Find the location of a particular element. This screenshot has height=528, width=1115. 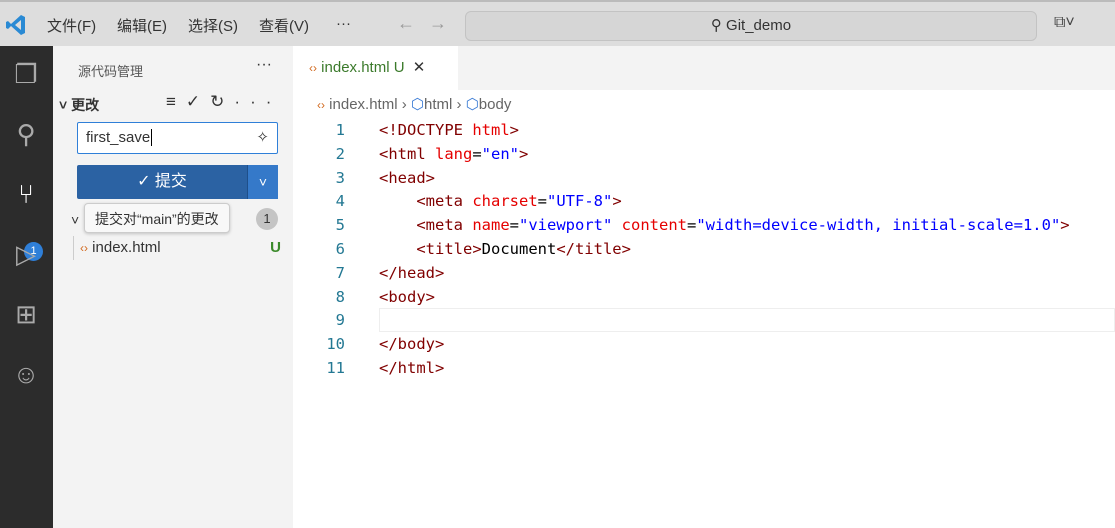

menu-edit: 编辑(E) is located at coordinates (142, 25).